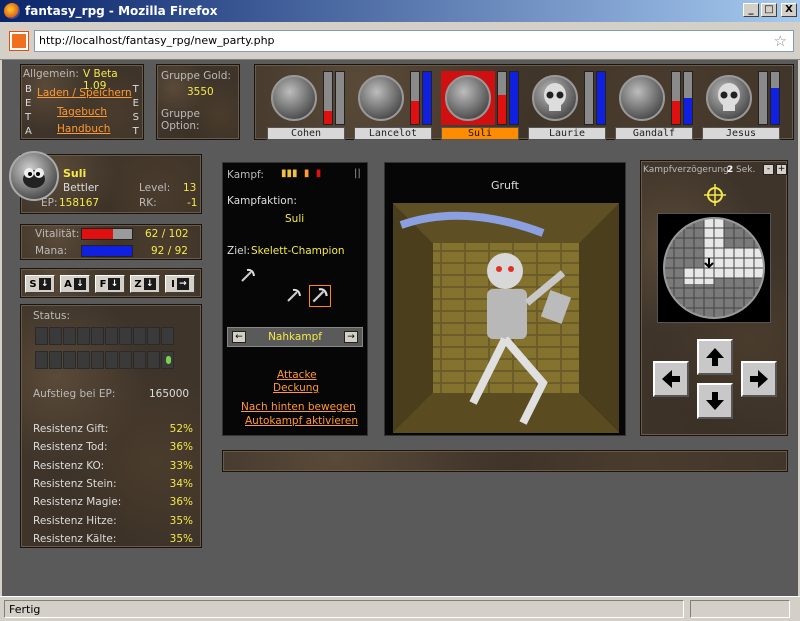  What do you see at coordinates (789, 10) in the screenshot?
I see `close-button: X` at bounding box center [789, 10].